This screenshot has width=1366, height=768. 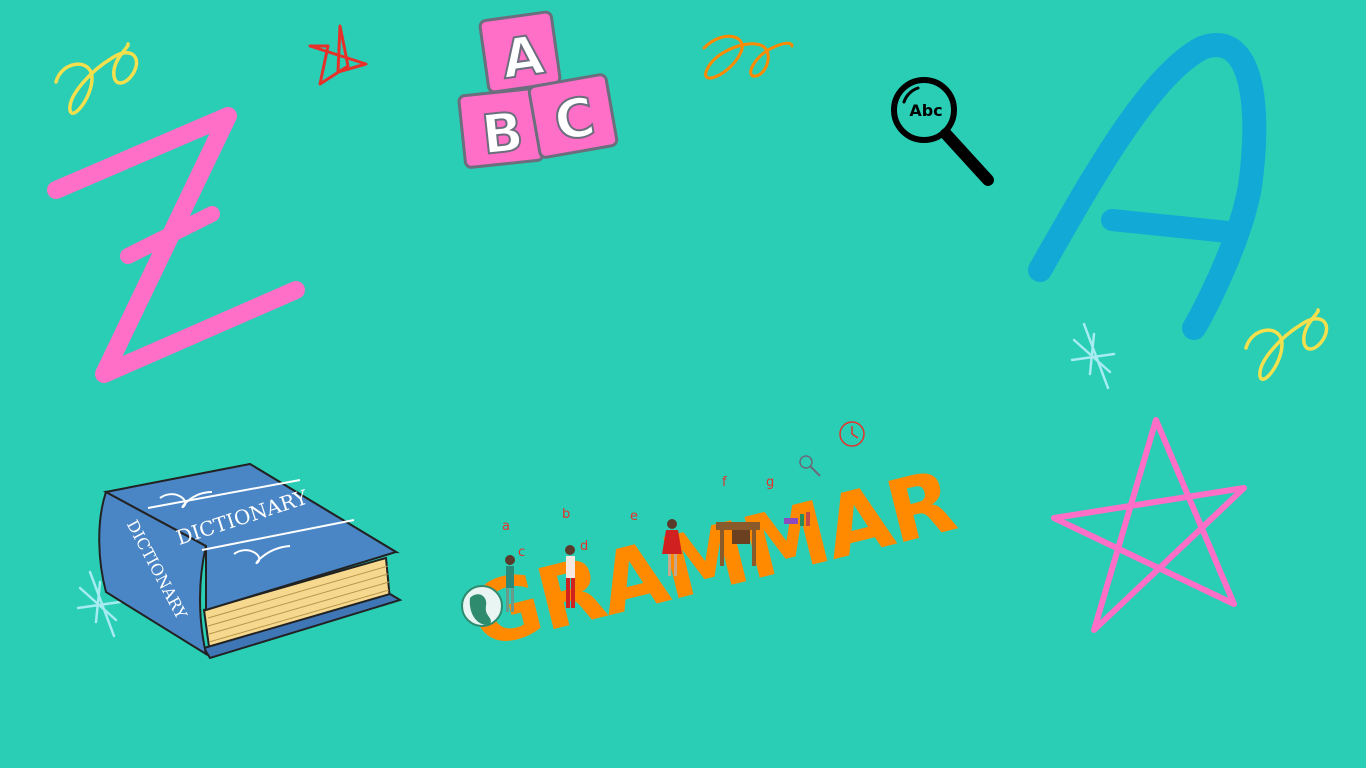 What do you see at coordinates (852, 434) in the screenshot?
I see `clock-icon` at bounding box center [852, 434].